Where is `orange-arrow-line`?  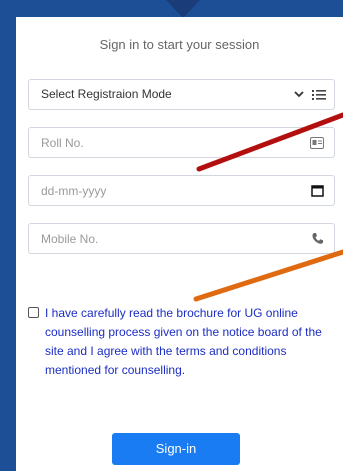 orange-arrow-line is located at coordinates (268, 275).